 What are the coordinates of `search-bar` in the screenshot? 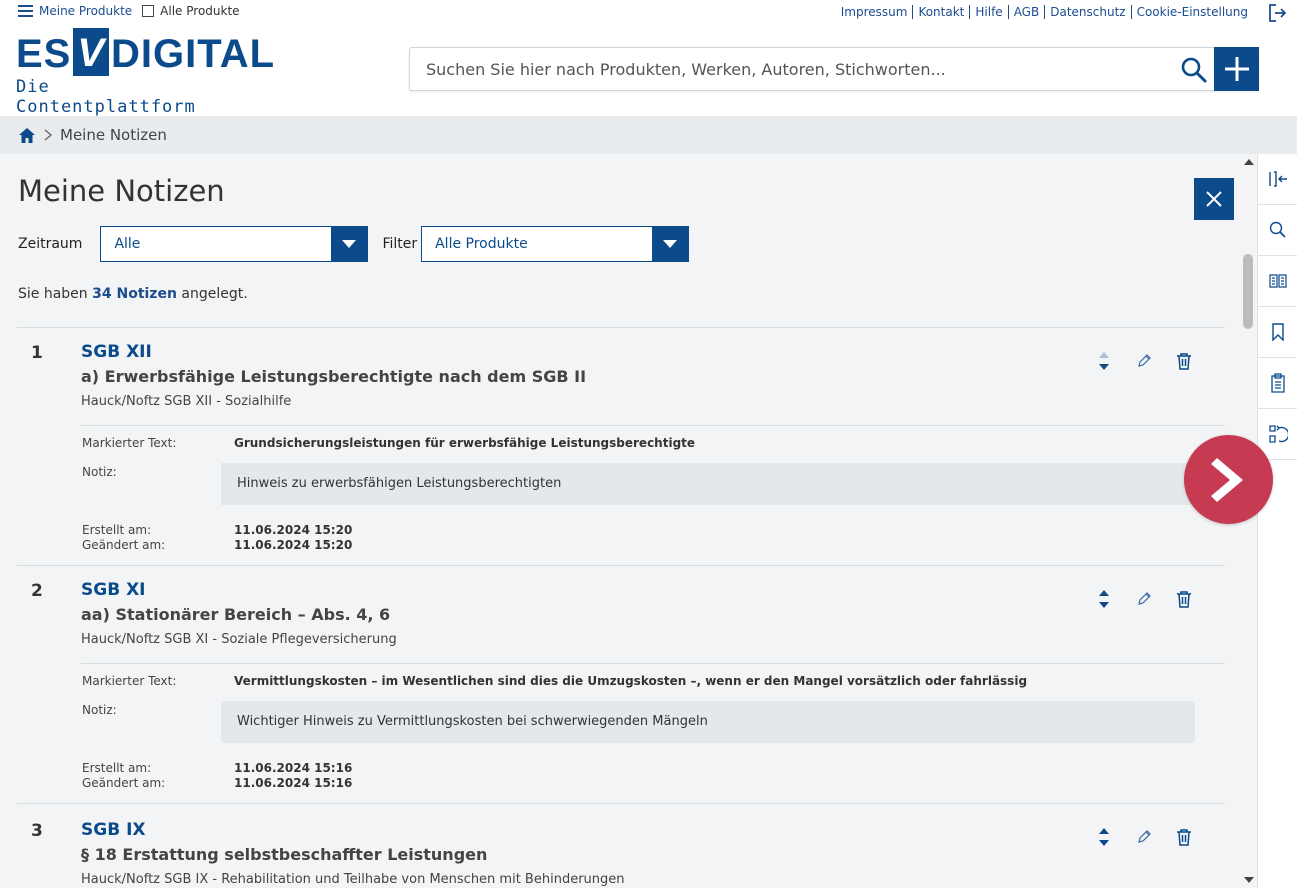 It's located at (834, 69).